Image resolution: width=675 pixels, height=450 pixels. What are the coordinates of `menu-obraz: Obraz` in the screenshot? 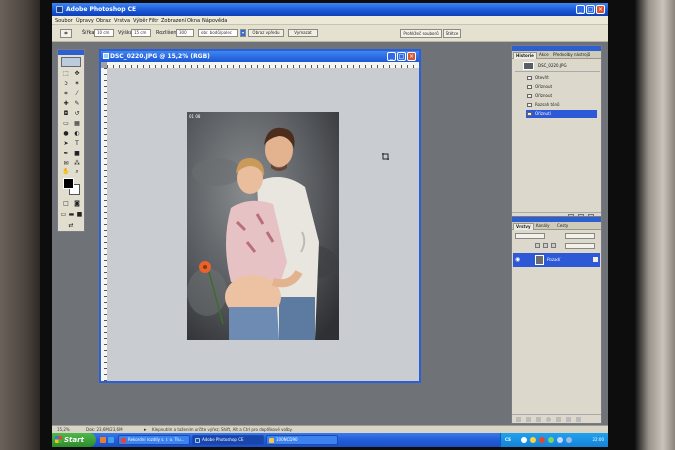 It's located at (103, 21).